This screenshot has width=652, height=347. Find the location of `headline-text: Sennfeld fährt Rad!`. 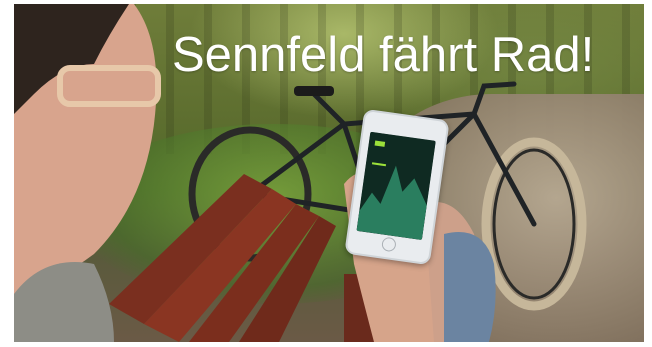

headline-text: Sennfeld fährt Rad! is located at coordinates (383, 55).